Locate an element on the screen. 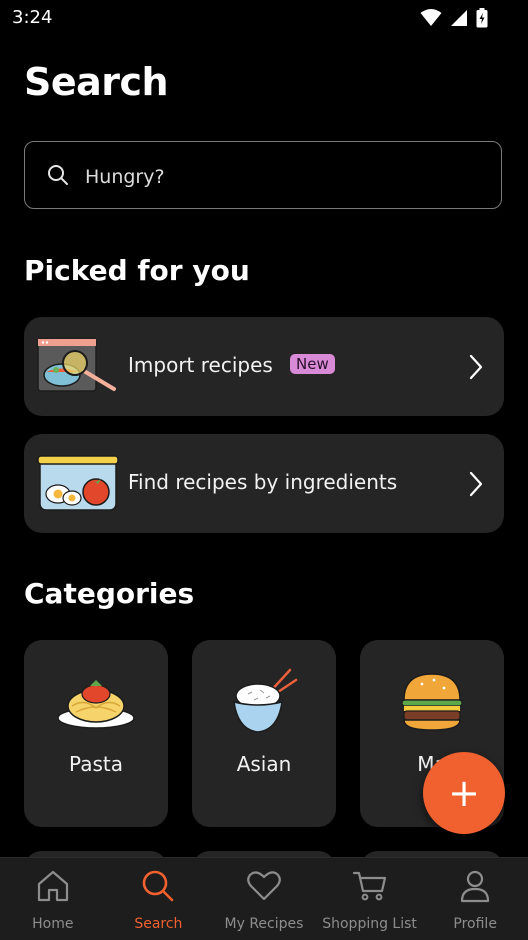  nav-item-home: Home is located at coordinates (53, 899).